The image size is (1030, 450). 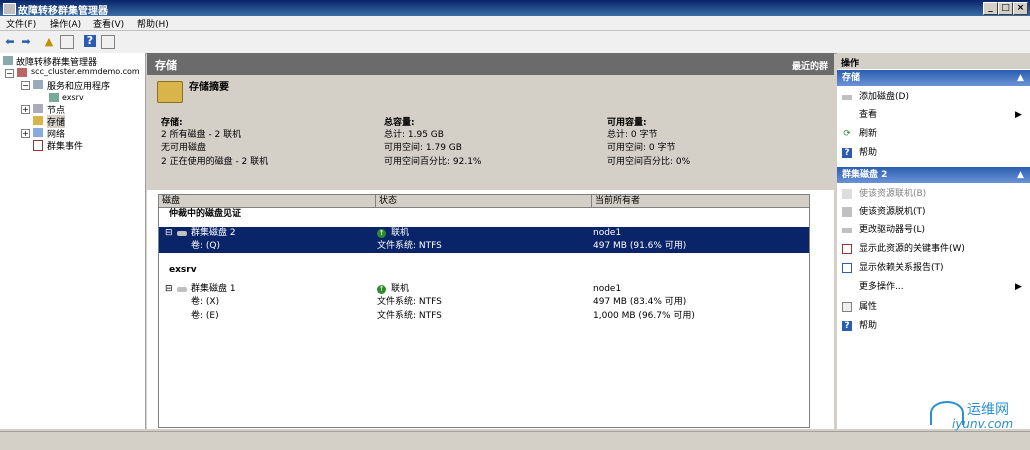 What do you see at coordinates (9, 9) in the screenshot?
I see `app-icon` at bounding box center [9, 9].